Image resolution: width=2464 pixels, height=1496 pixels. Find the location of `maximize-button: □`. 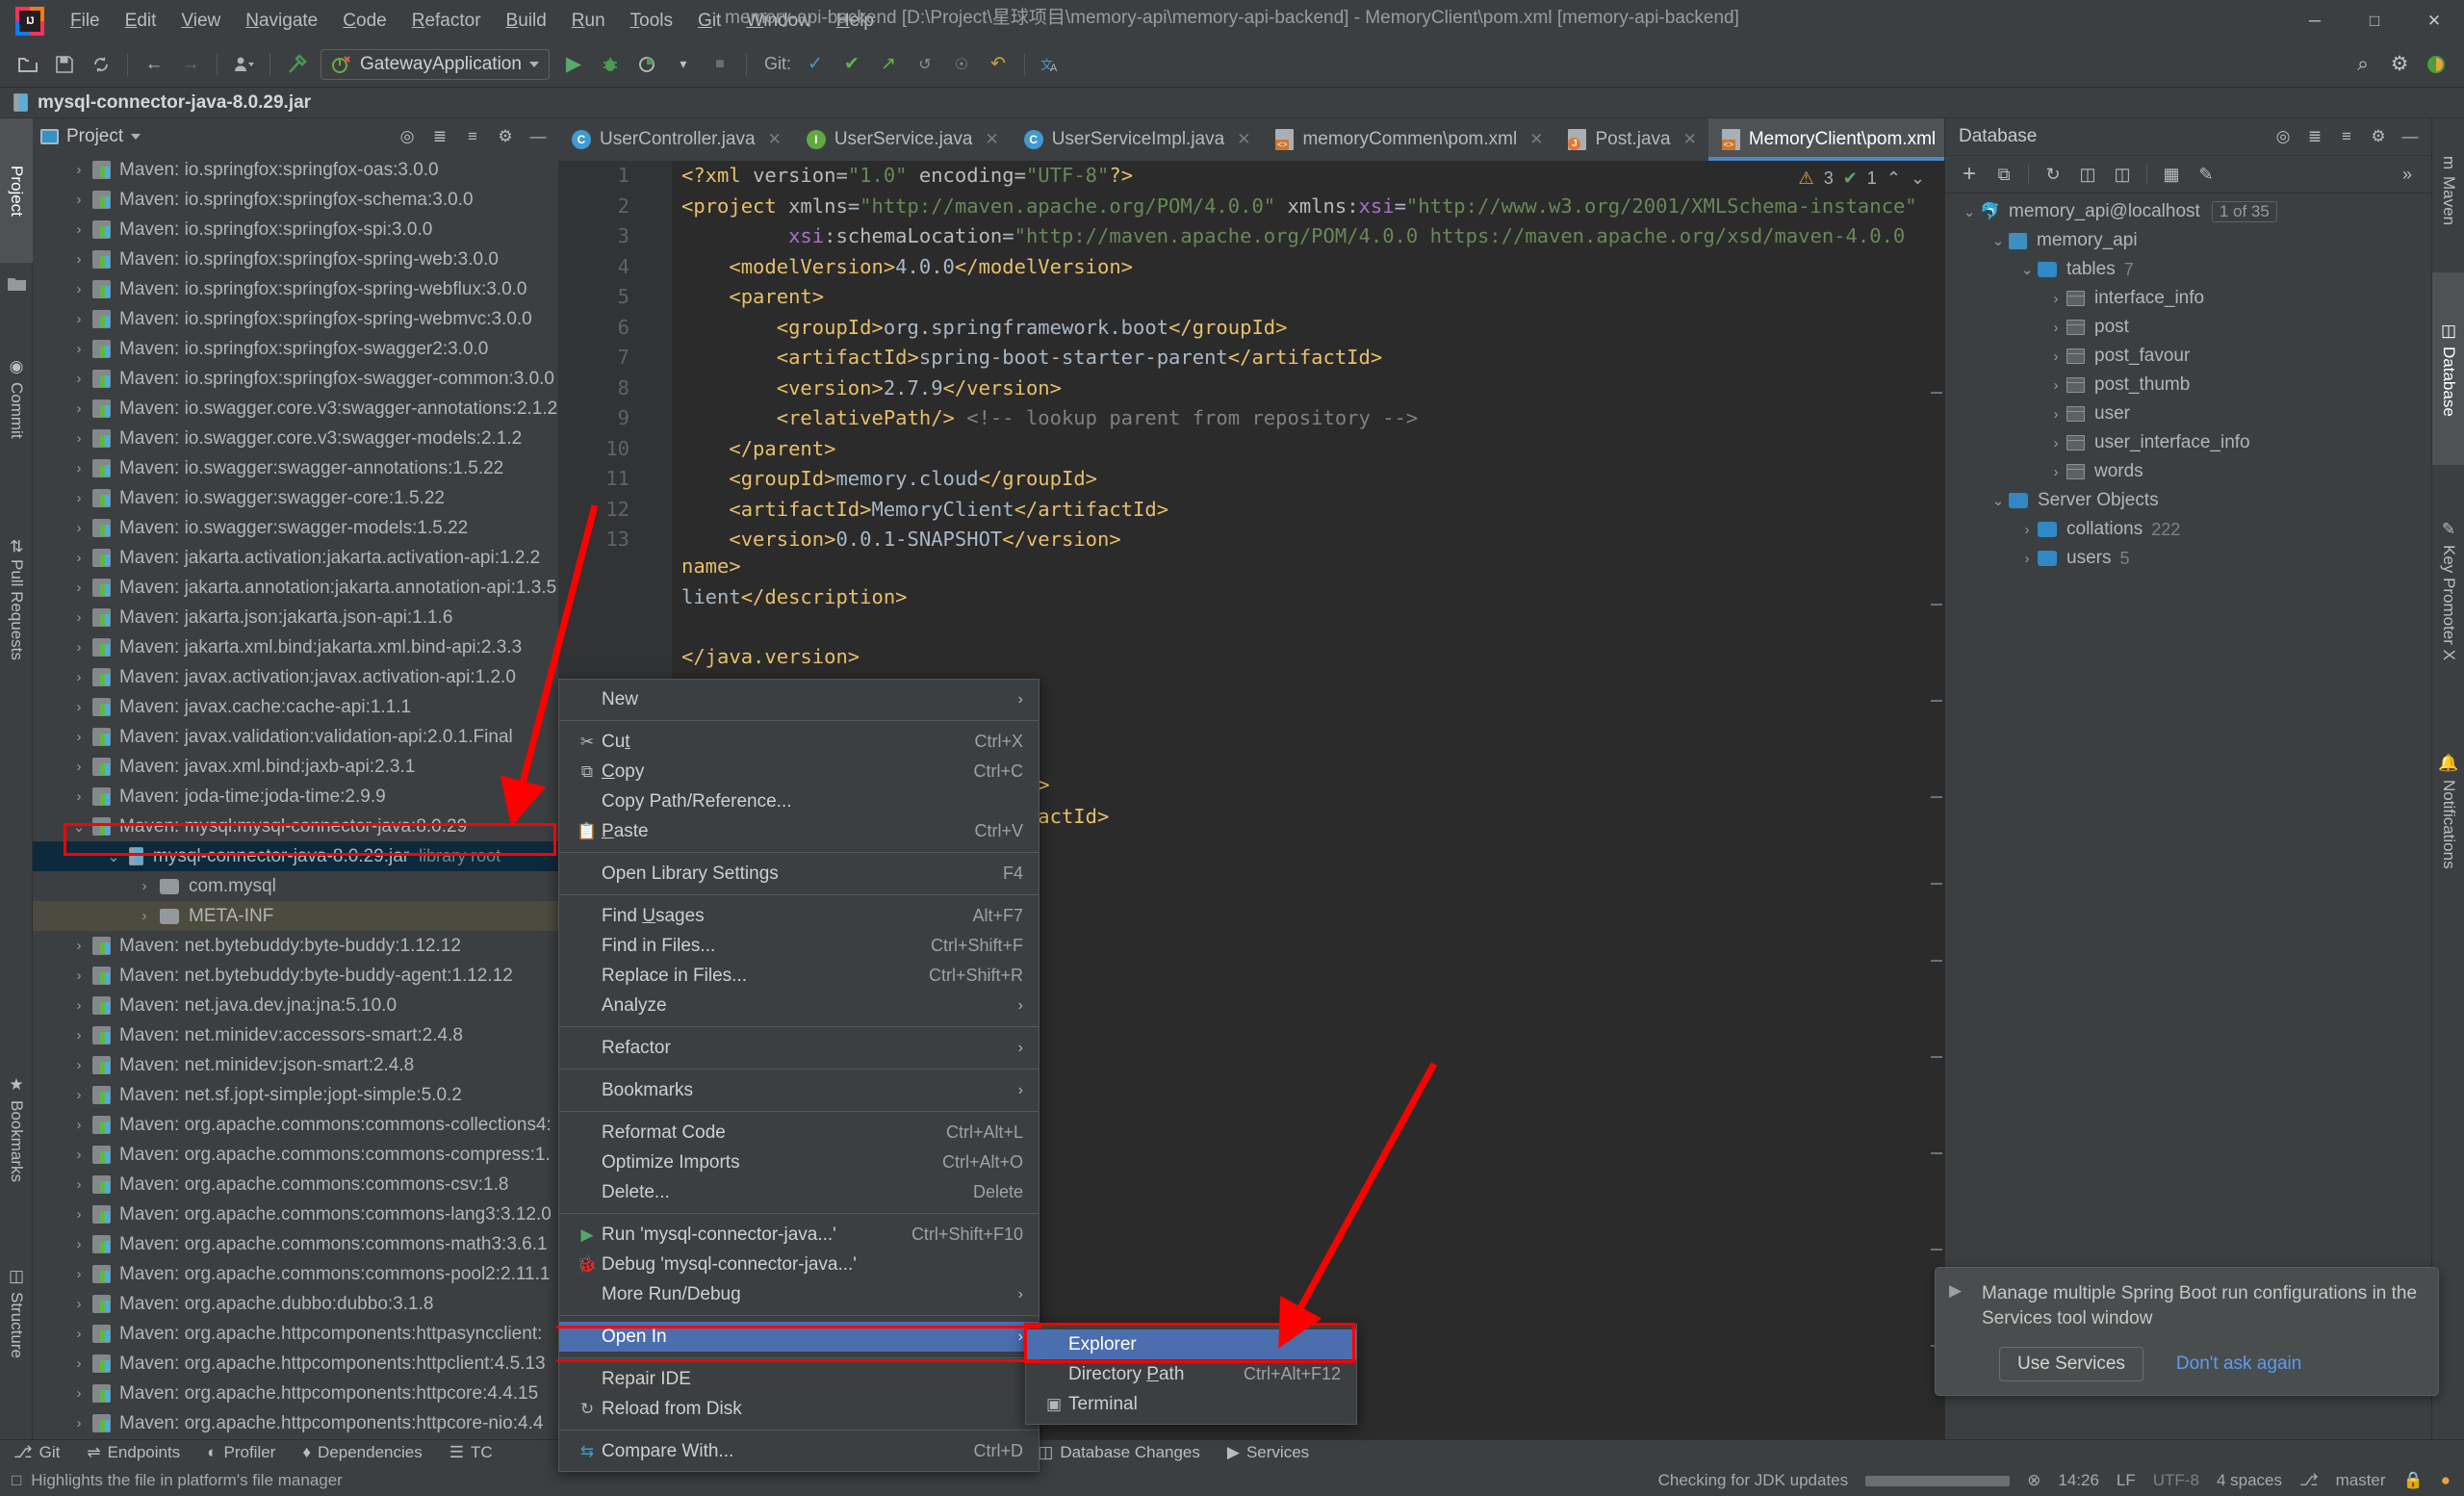

maximize-button: □ is located at coordinates (2374, 21).